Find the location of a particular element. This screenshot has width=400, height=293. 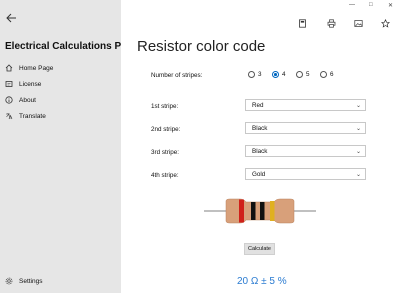

minimize-button: — is located at coordinates (352, 5).